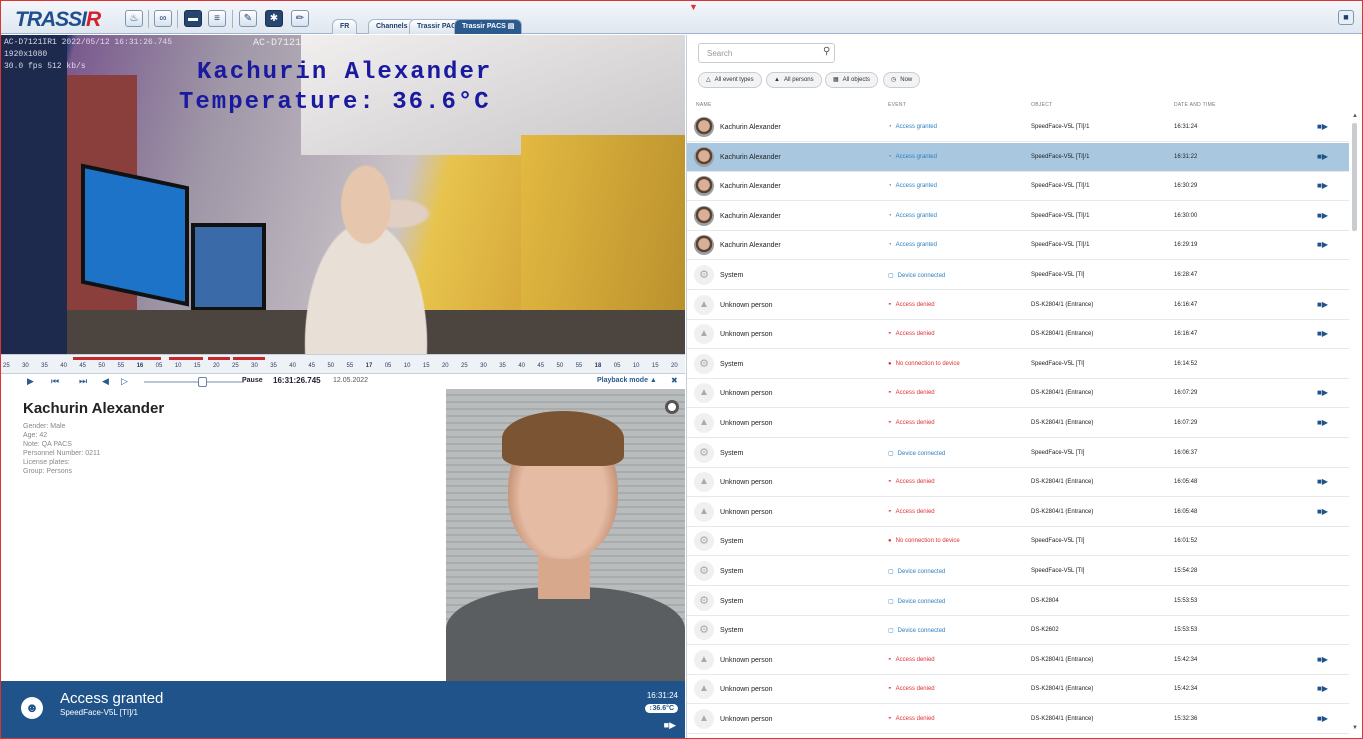 The image size is (1363, 739). I want to click on filter-event-types: △ All event types, so click(730, 80).